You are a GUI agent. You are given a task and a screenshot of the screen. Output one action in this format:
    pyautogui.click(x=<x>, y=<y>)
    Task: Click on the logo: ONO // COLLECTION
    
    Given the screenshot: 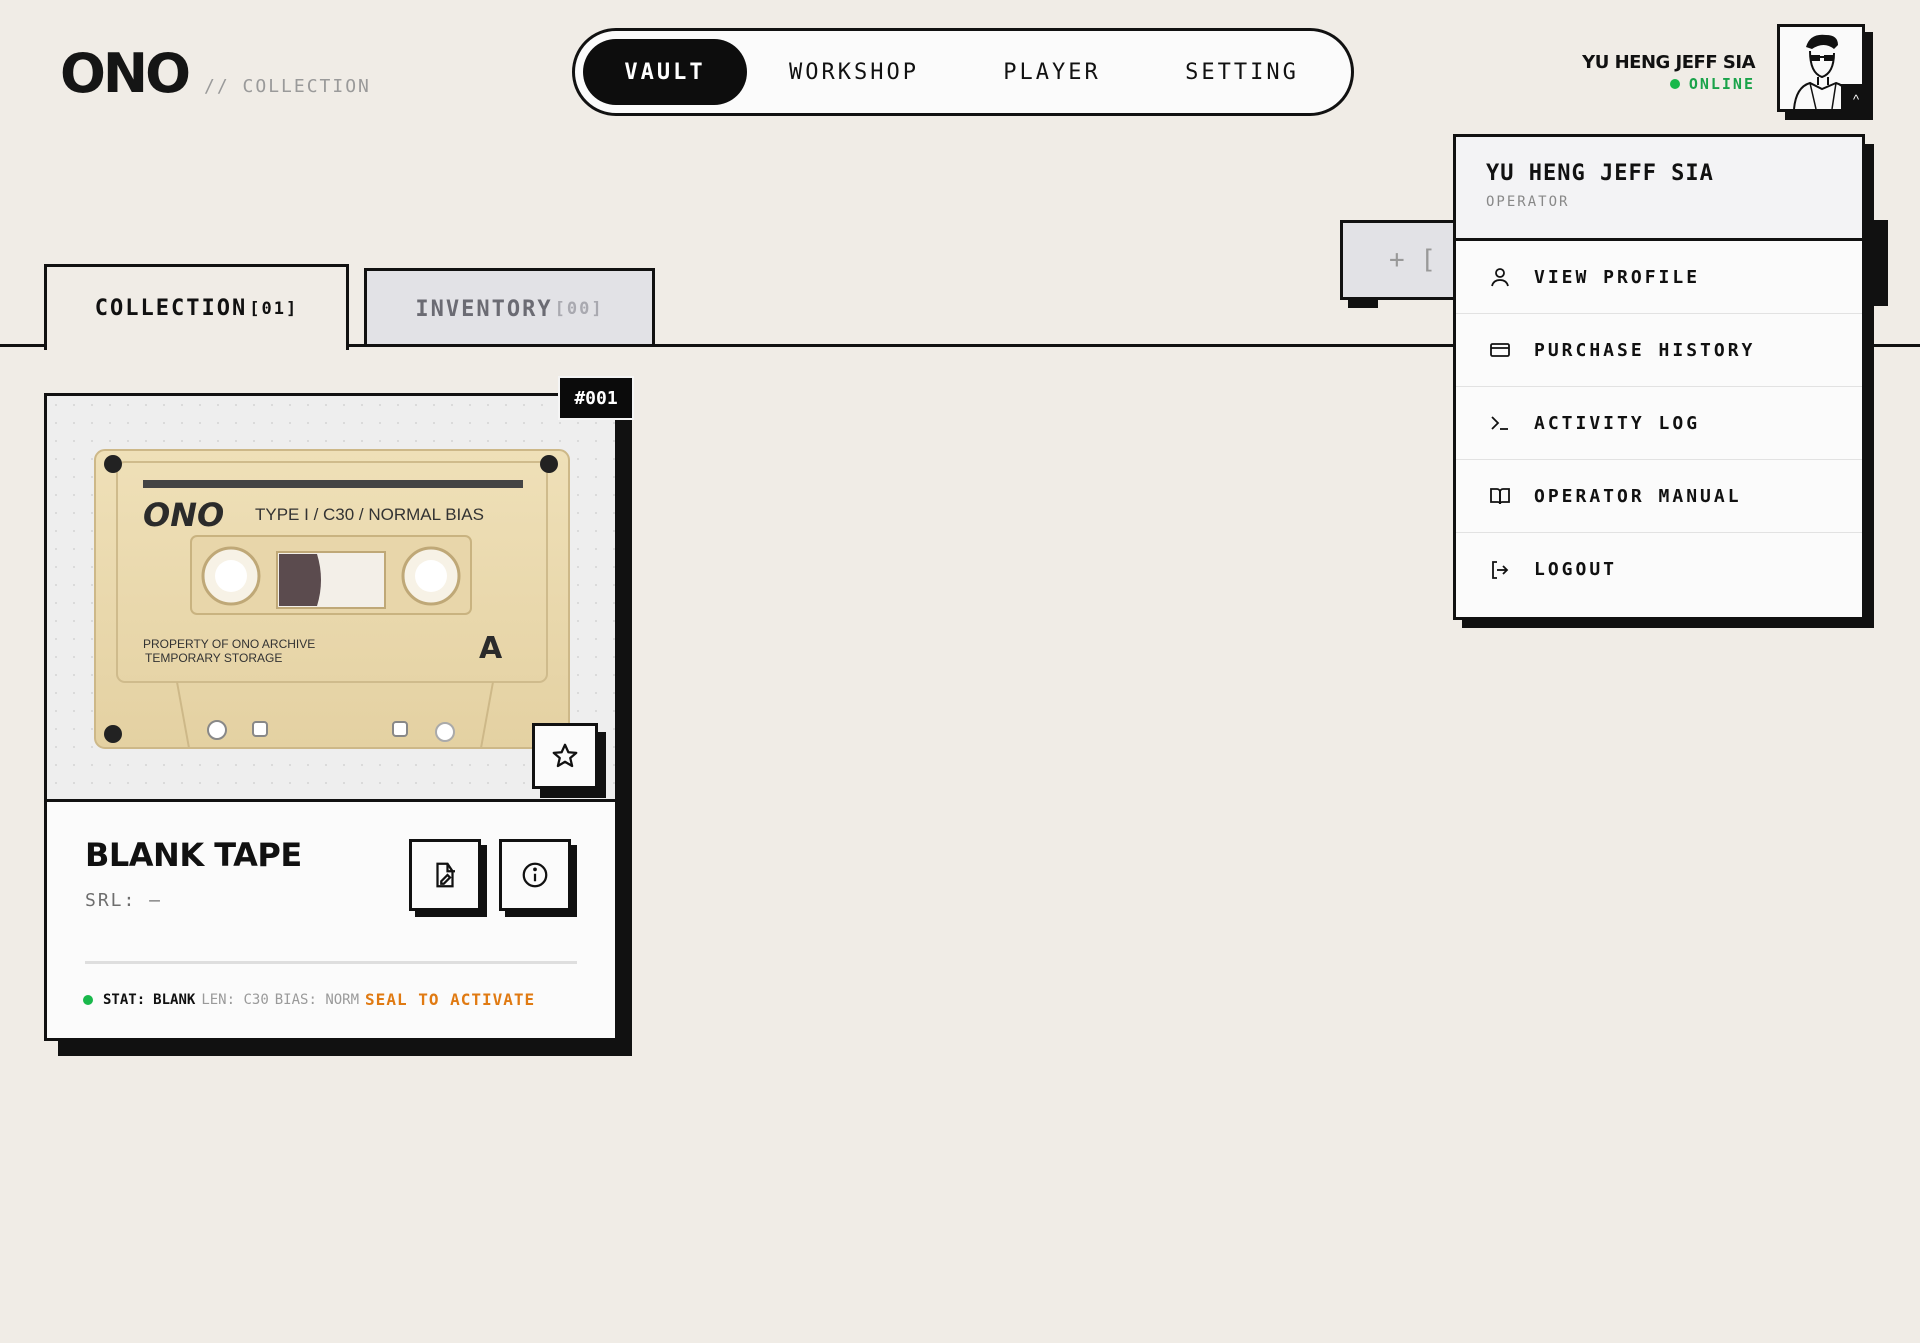 What is the action you would take?
    pyautogui.click(x=215, y=73)
    